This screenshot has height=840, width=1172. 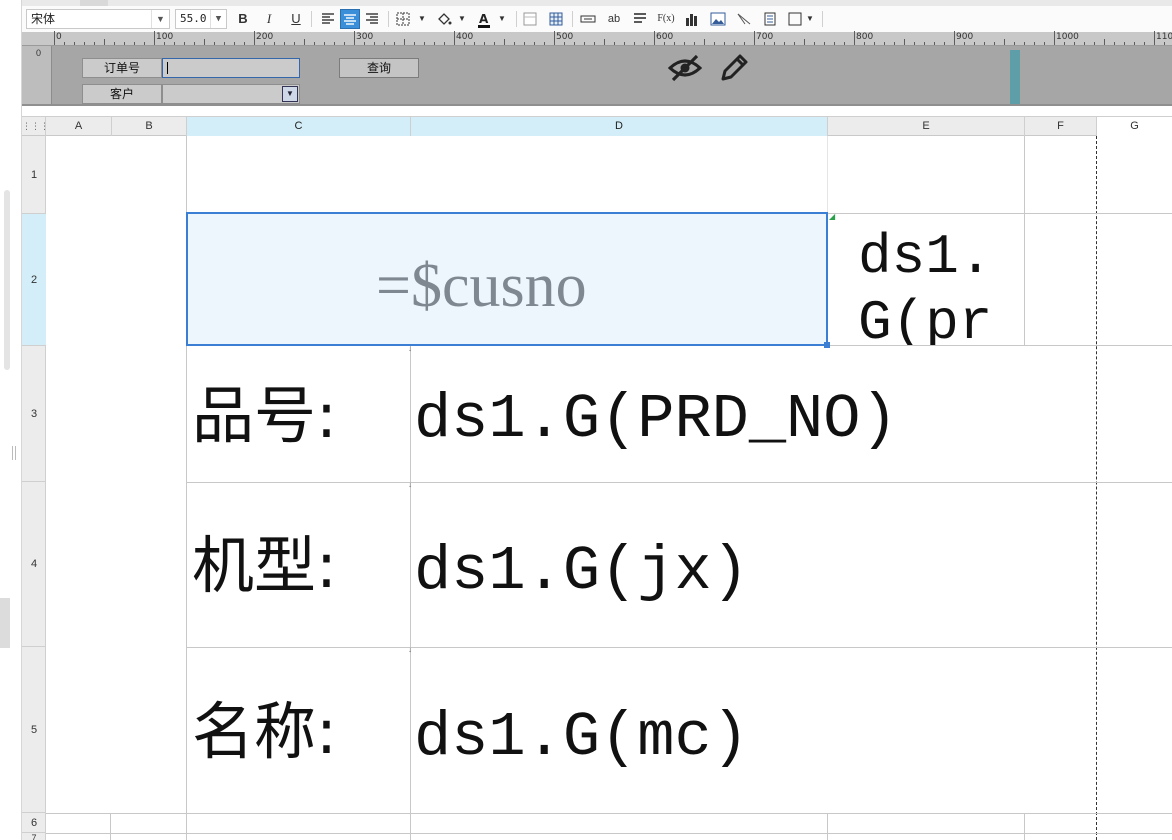 What do you see at coordinates (597, 38) in the screenshot?
I see `horizontal-ruler: 0 100 200 300 400 500 600 700 800 900 1000 1100` at bounding box center [597, 38].